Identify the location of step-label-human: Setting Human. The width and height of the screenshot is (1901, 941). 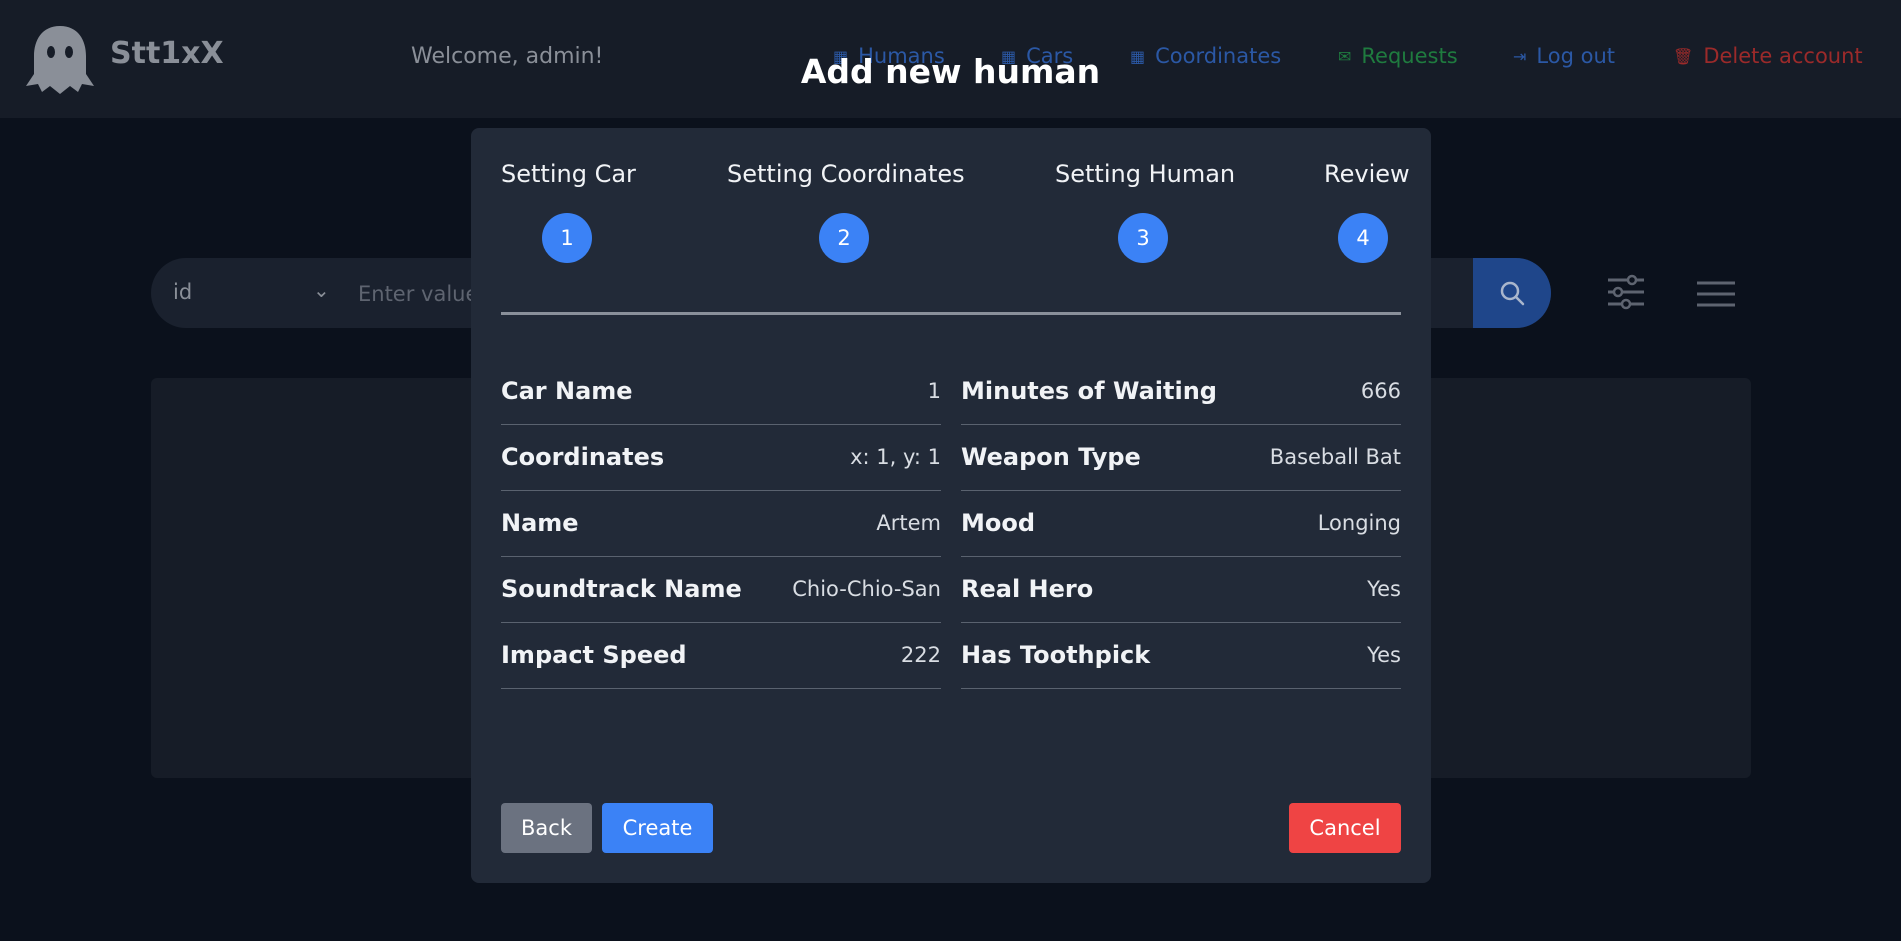
(1145, 174).